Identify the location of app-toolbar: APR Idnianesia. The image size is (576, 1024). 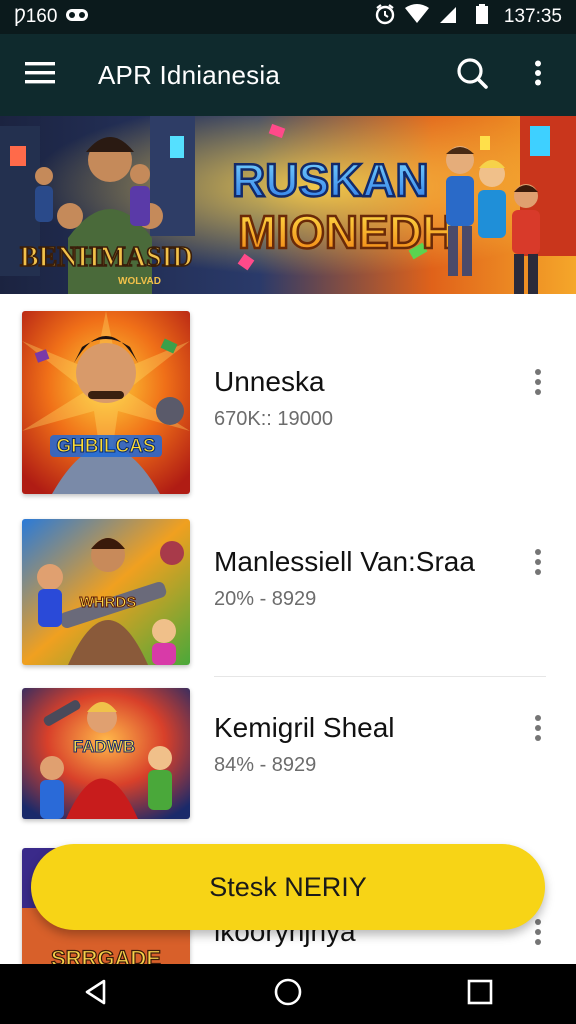
(288, 75).